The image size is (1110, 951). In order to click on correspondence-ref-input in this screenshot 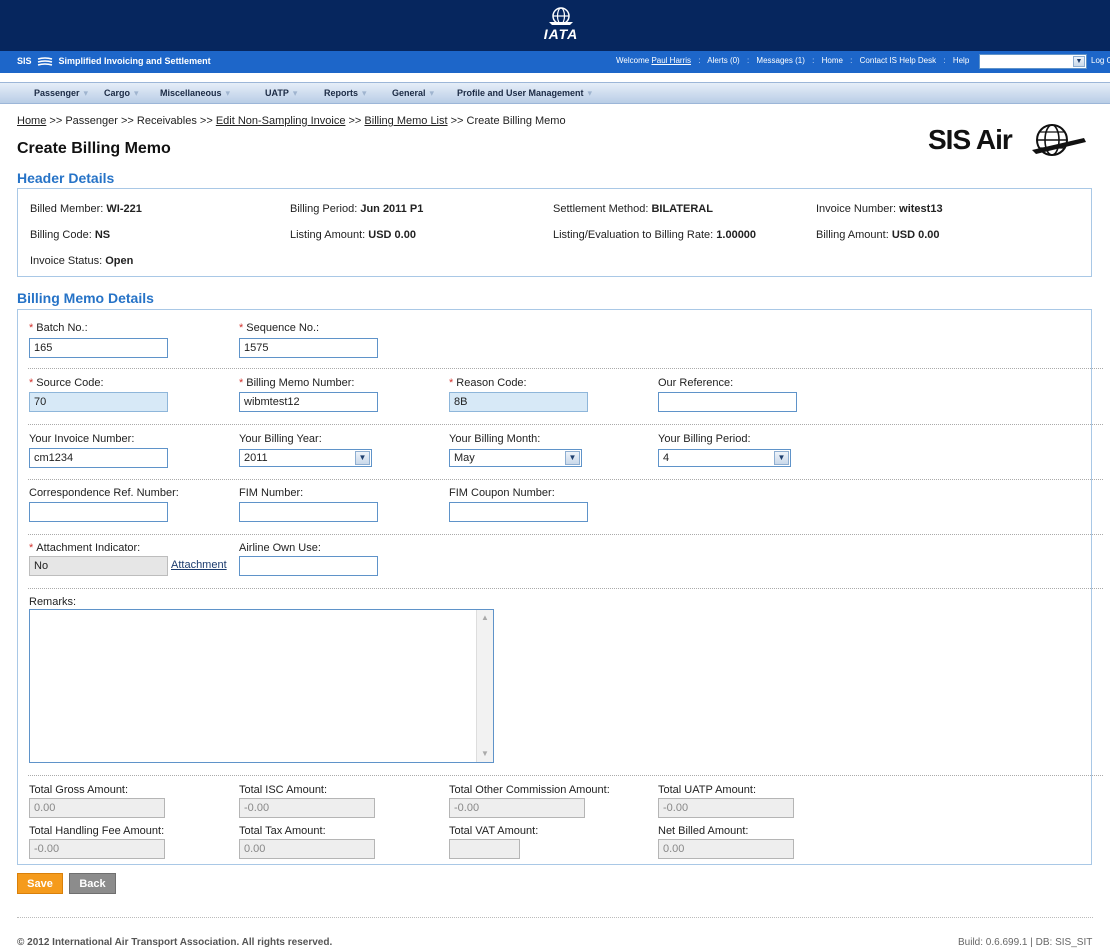, I will do `click(98, 512)`.